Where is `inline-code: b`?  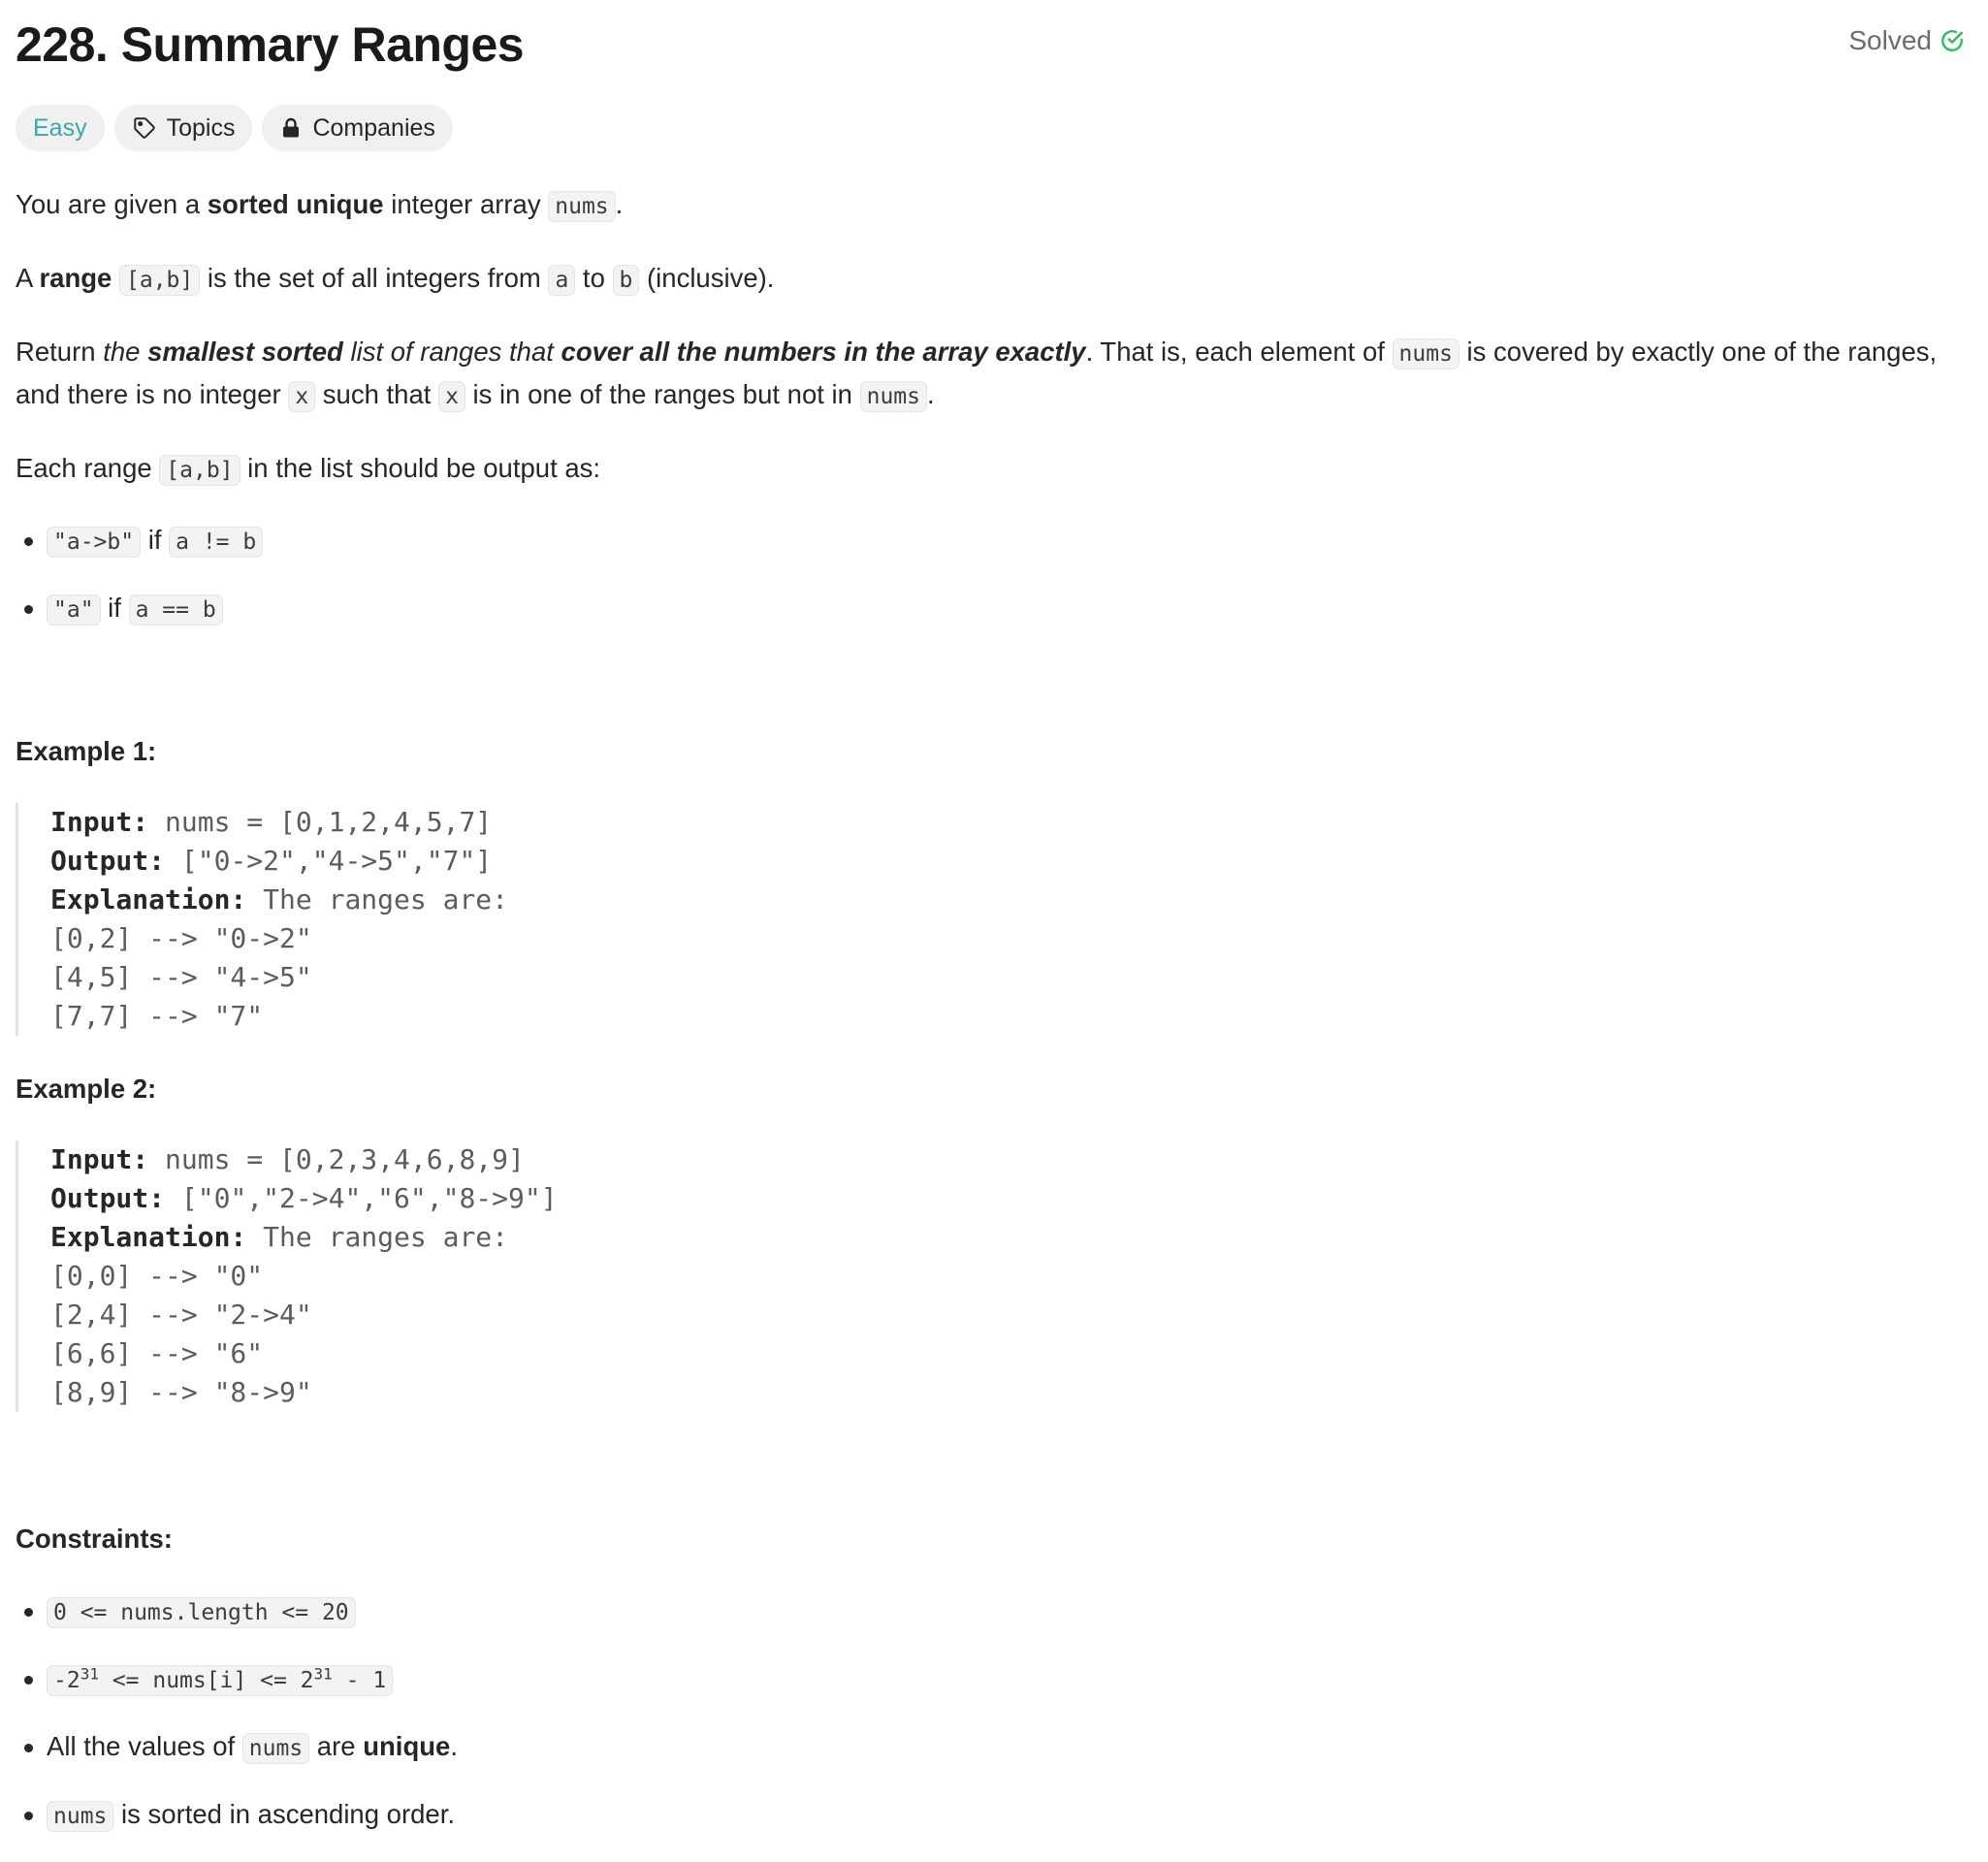 inline-code: b is located at coordinates (626, 280).